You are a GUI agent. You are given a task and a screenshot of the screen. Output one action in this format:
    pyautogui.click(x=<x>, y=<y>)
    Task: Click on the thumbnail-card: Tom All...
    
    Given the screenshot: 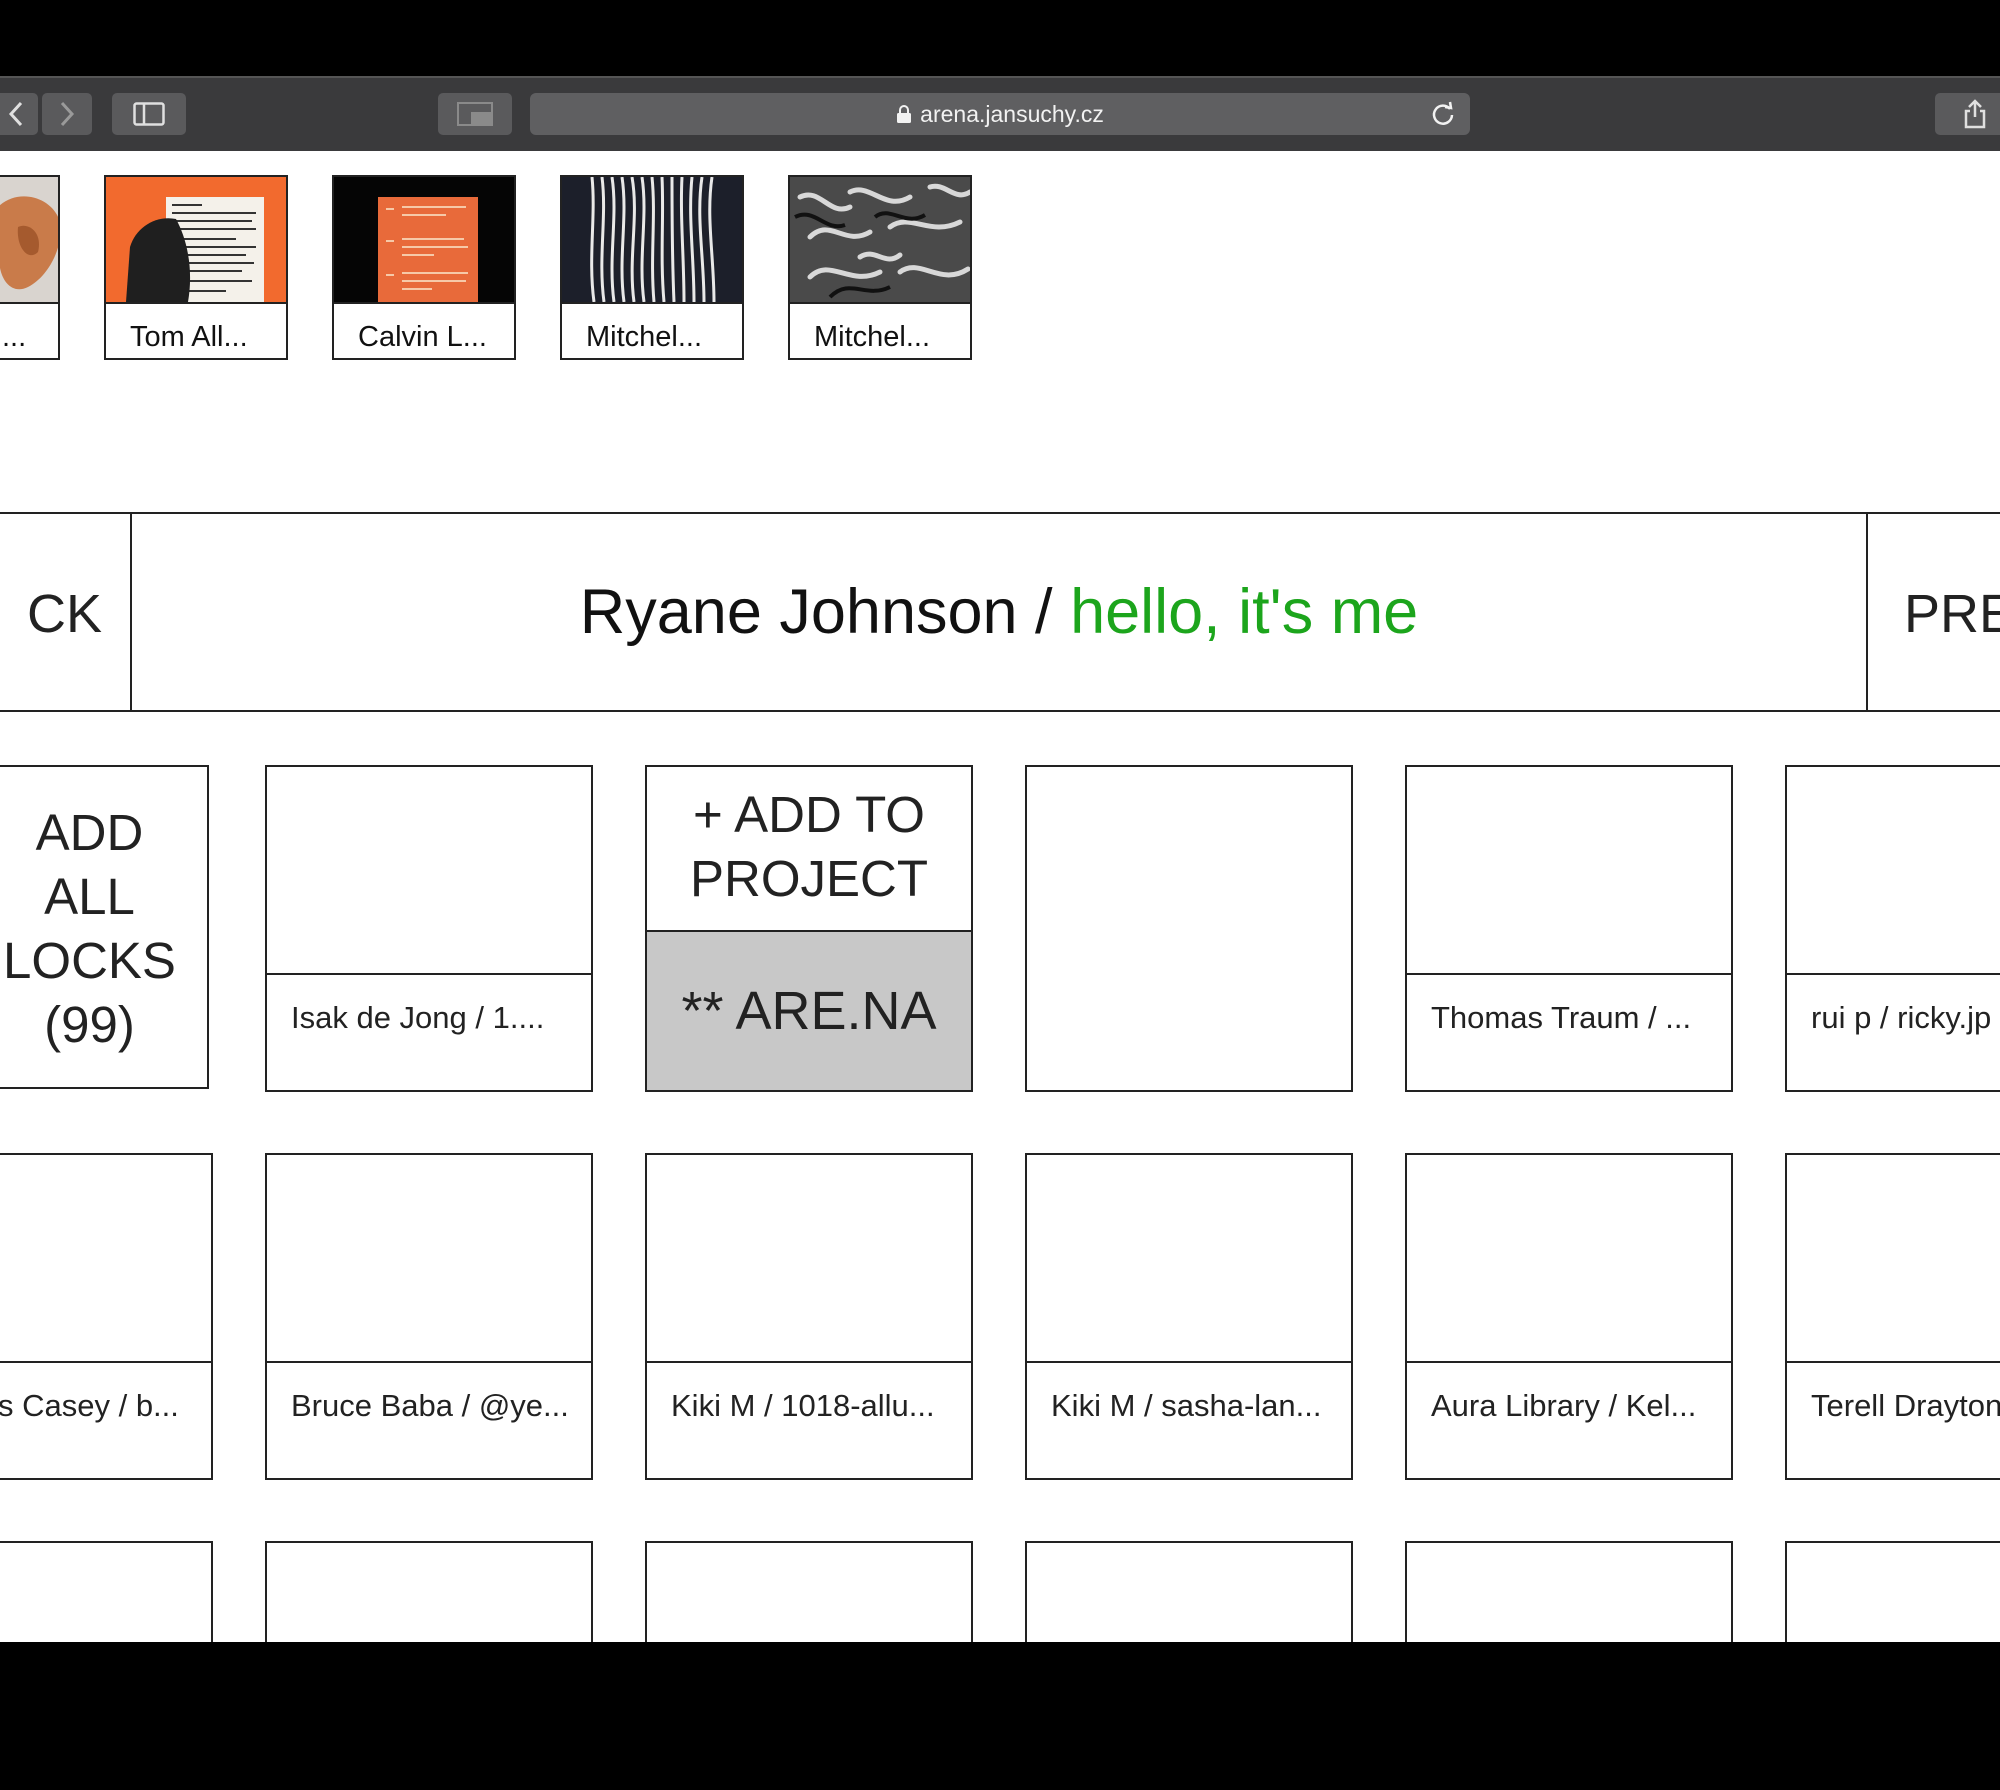 What is the action you would take?
    pyautogui.click(x=196, y=267)
    